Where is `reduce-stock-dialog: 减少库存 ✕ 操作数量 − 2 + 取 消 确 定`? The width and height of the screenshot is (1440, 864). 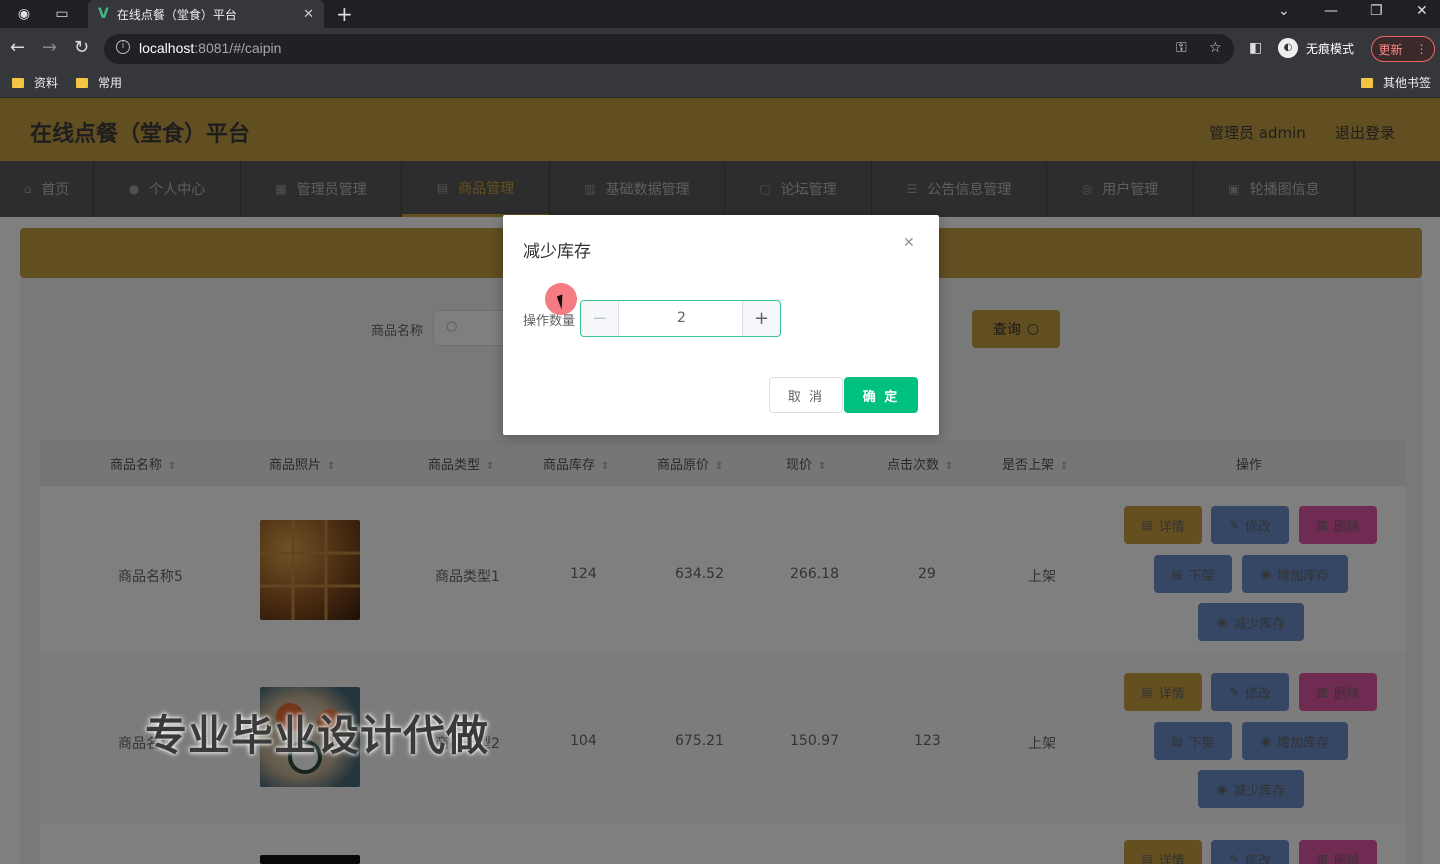 reduce-stock-dialog: 减少库存 ✕ 操作数量 − 2 + 取 消 确 定 is located at coordinates (721, 325).